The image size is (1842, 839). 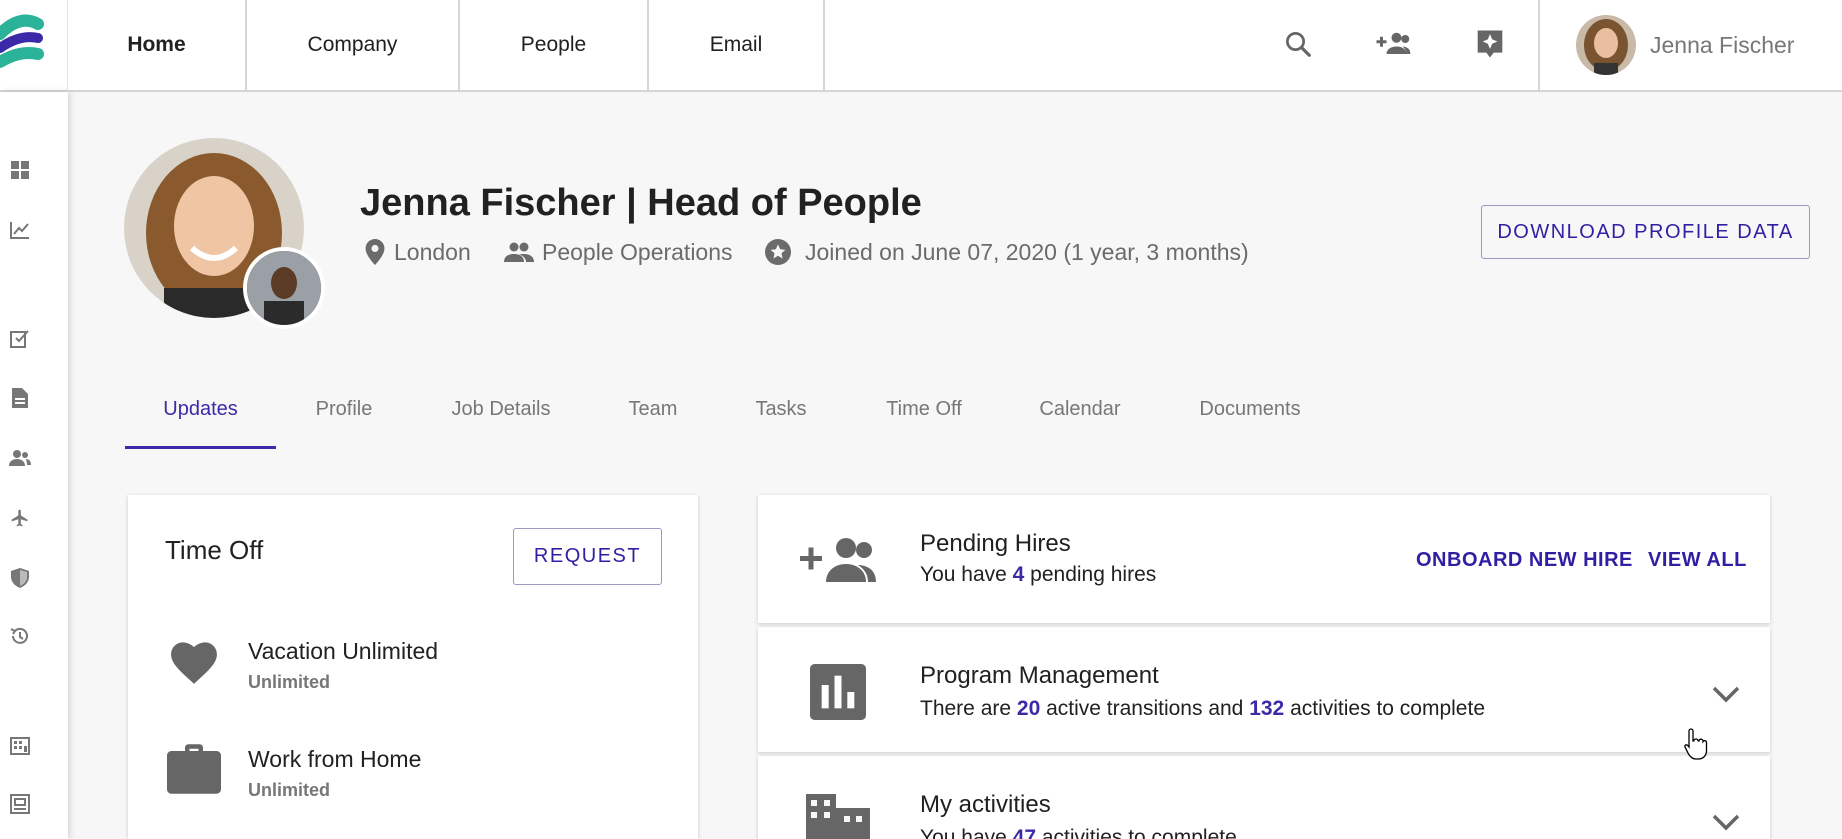 I want to click on user-name: Jenna Fischer, so click(x=1722, y=44).